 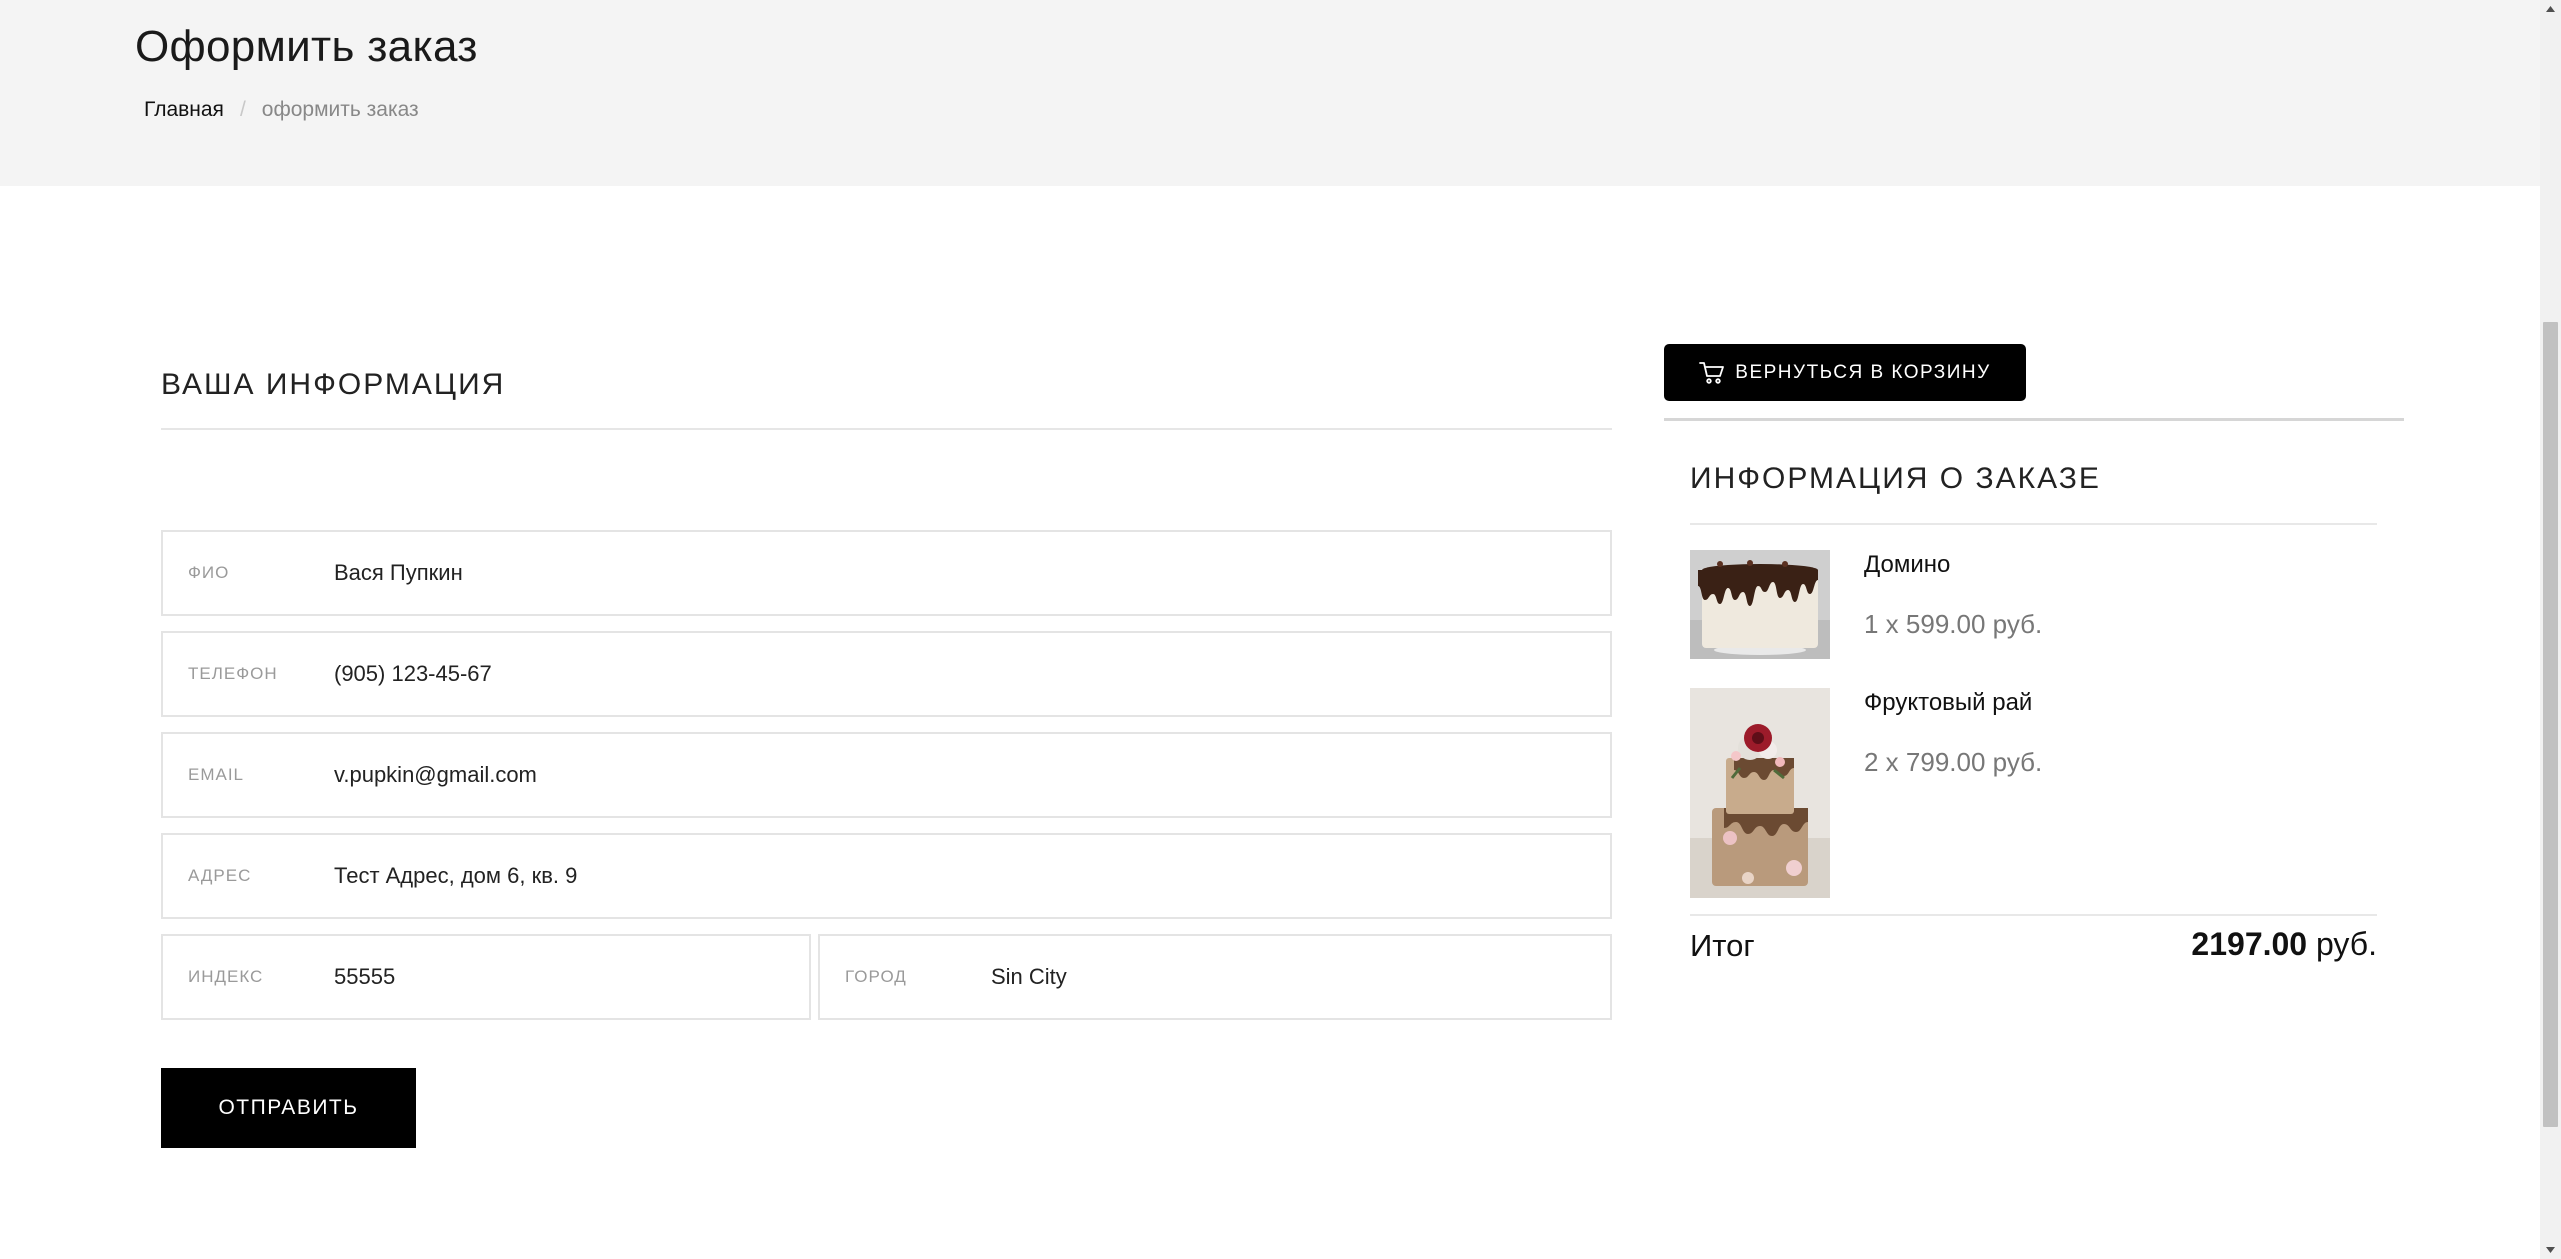 What do you see at coordinates (1907, 565) in the screenshot?
I see `order-item-name: Домино` at bounding box center [1907, 565].